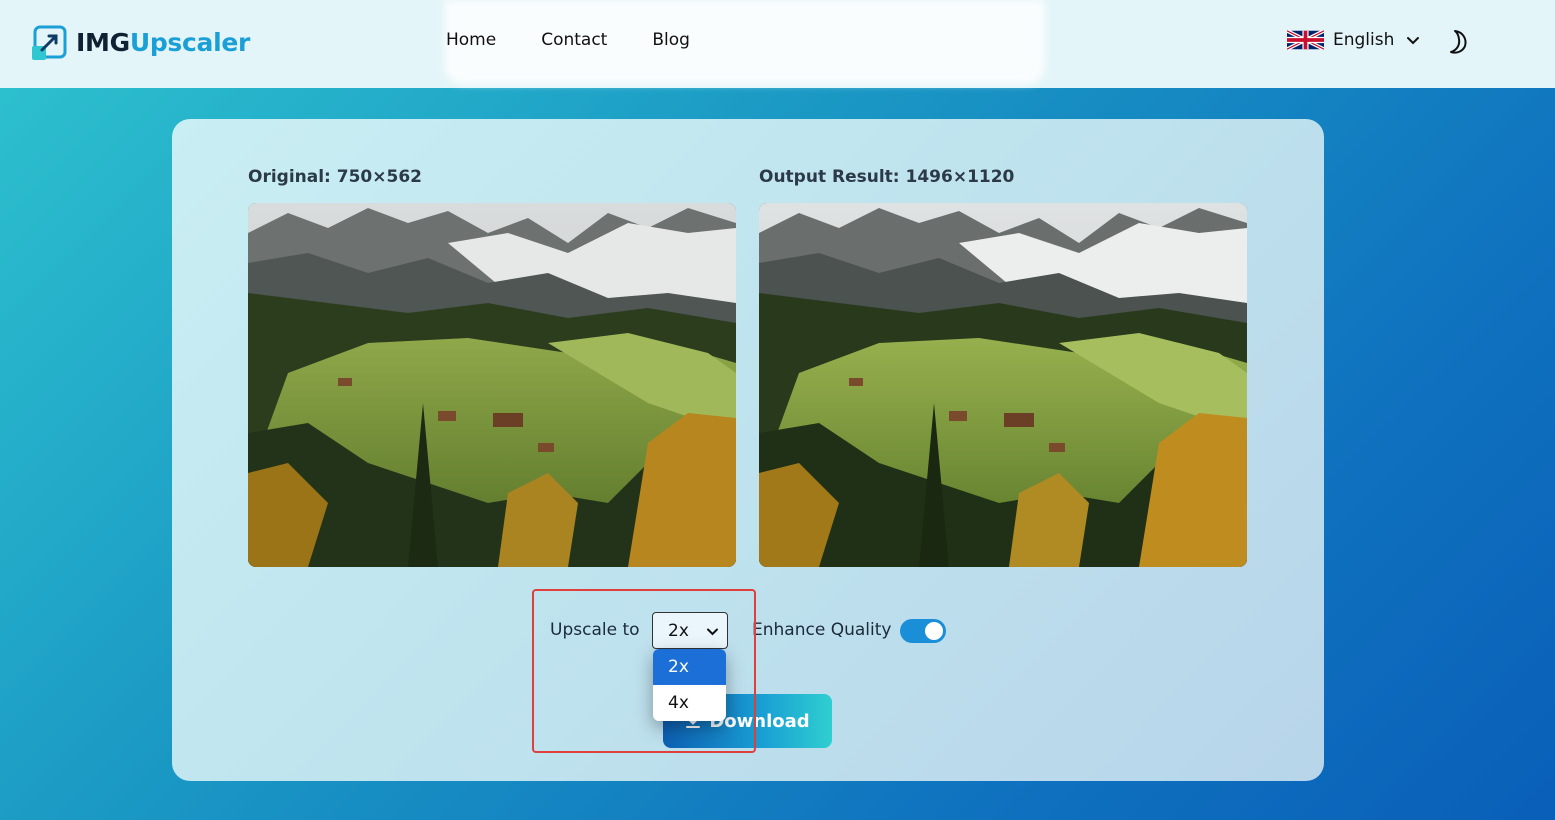 Image resolution: width=1555 pixels, height=820 pixels. Describe the element at coordinates (190, 42) in the screenshot. I see `logo-text-upscaler: Upscaler` at that location.